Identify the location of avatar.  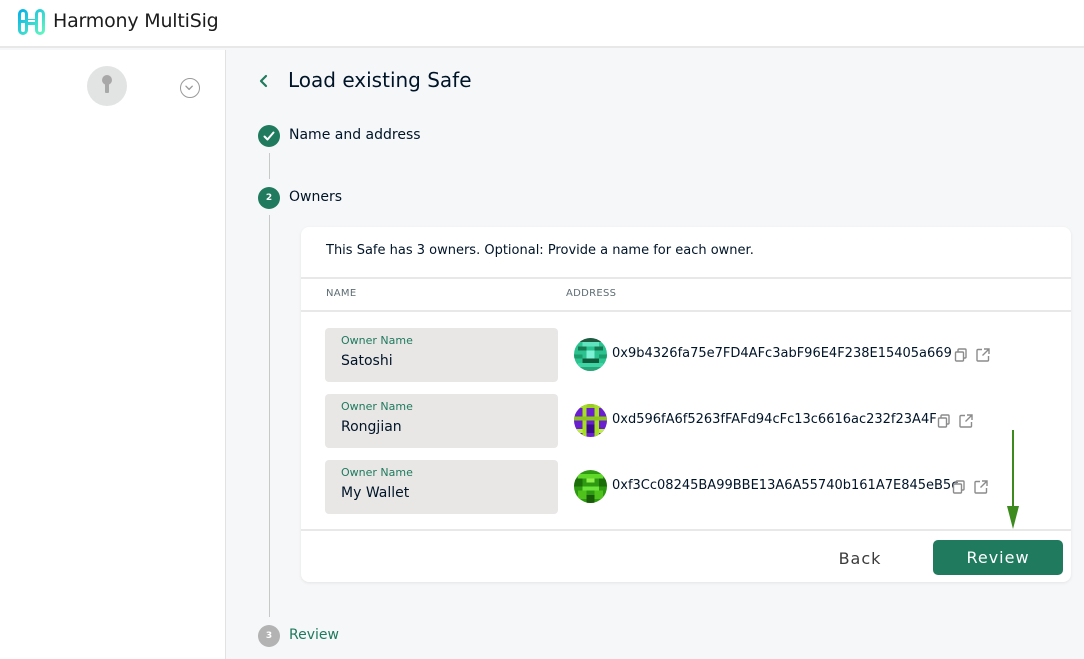
(107, 86).